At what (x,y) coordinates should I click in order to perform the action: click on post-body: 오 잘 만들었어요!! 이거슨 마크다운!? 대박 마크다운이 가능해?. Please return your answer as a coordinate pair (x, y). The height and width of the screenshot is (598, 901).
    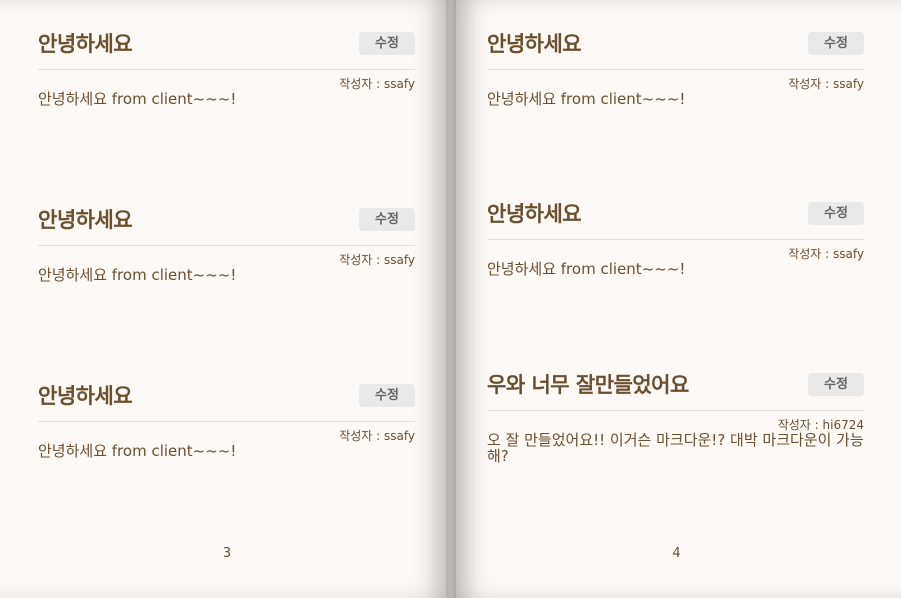
    Looking at the image, I should click on (675, 448).